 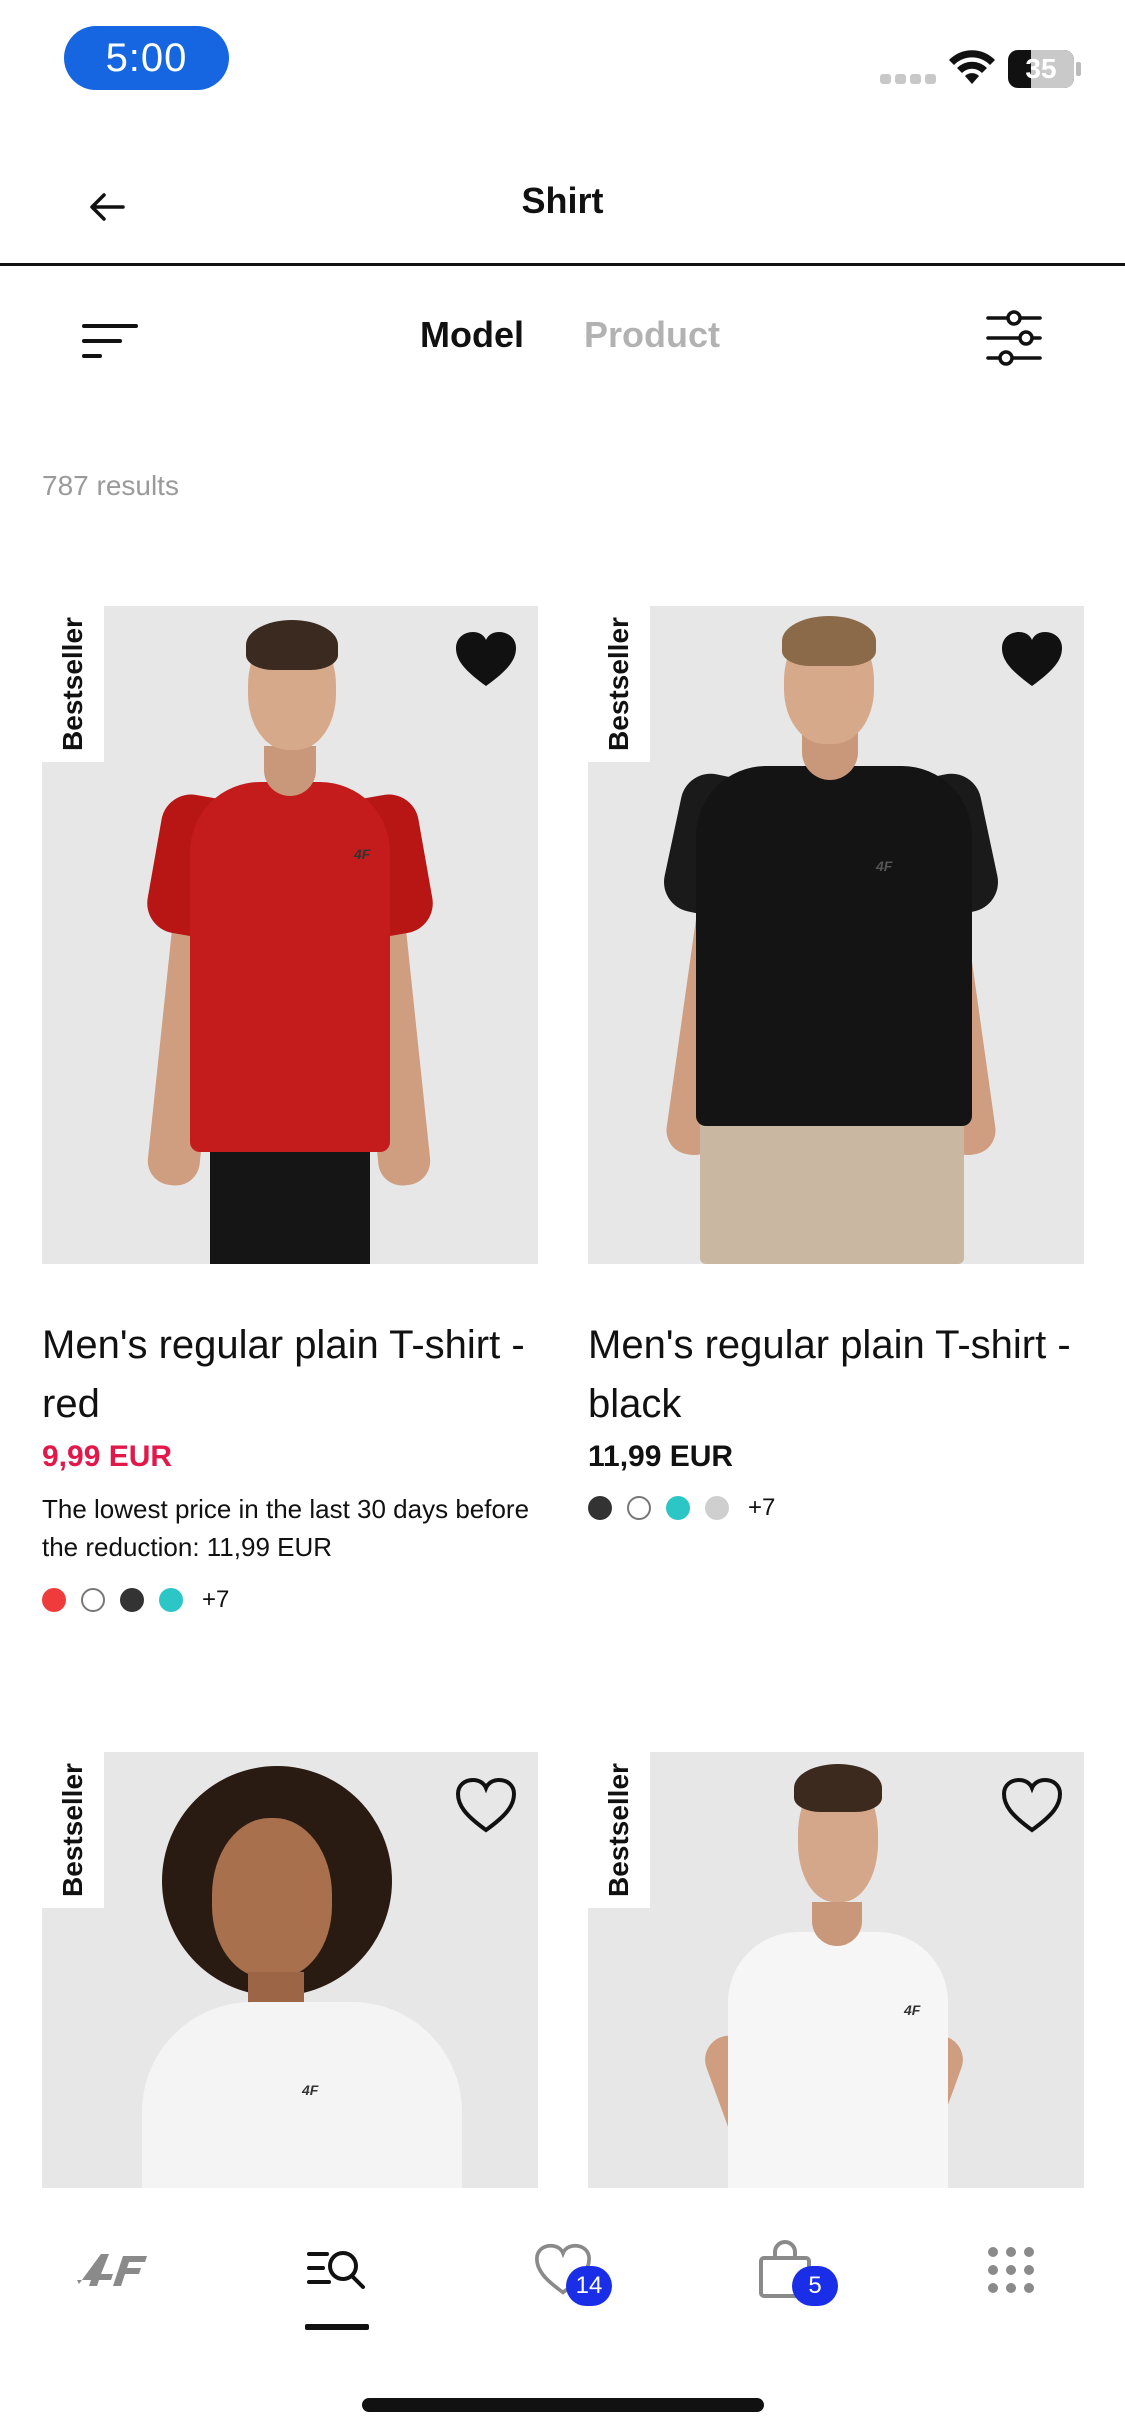 What do you see at coordinates (337, 2327) in the screenshot?
I see `active-tab-indicator` at bounding box center [337, 2327].